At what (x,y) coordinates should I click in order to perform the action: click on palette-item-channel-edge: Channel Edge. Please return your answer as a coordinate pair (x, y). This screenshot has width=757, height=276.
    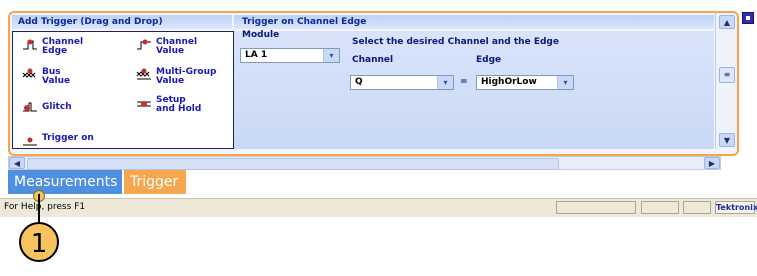
    Looking at the image, I should click on (52, 47).